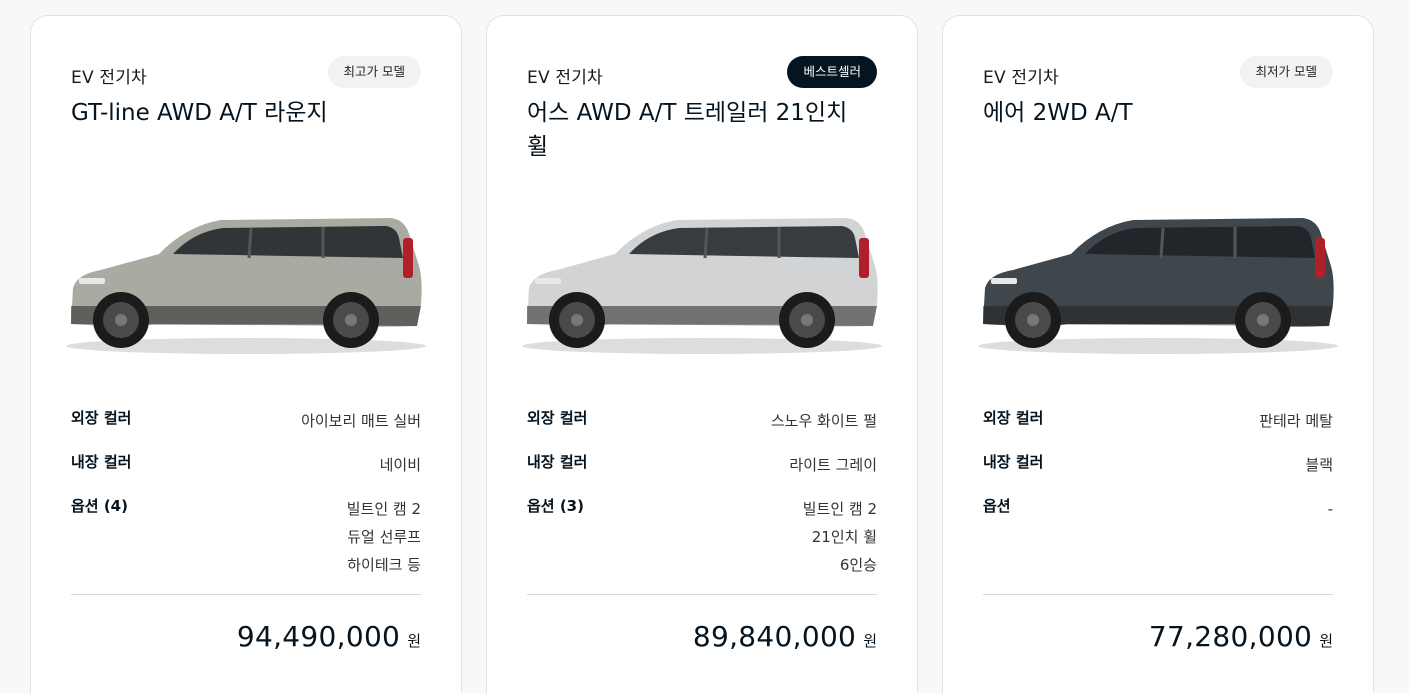 The height and width of the screenshot is (693, 1409). I want to click on options-label: 옵션, so click(997, 506).